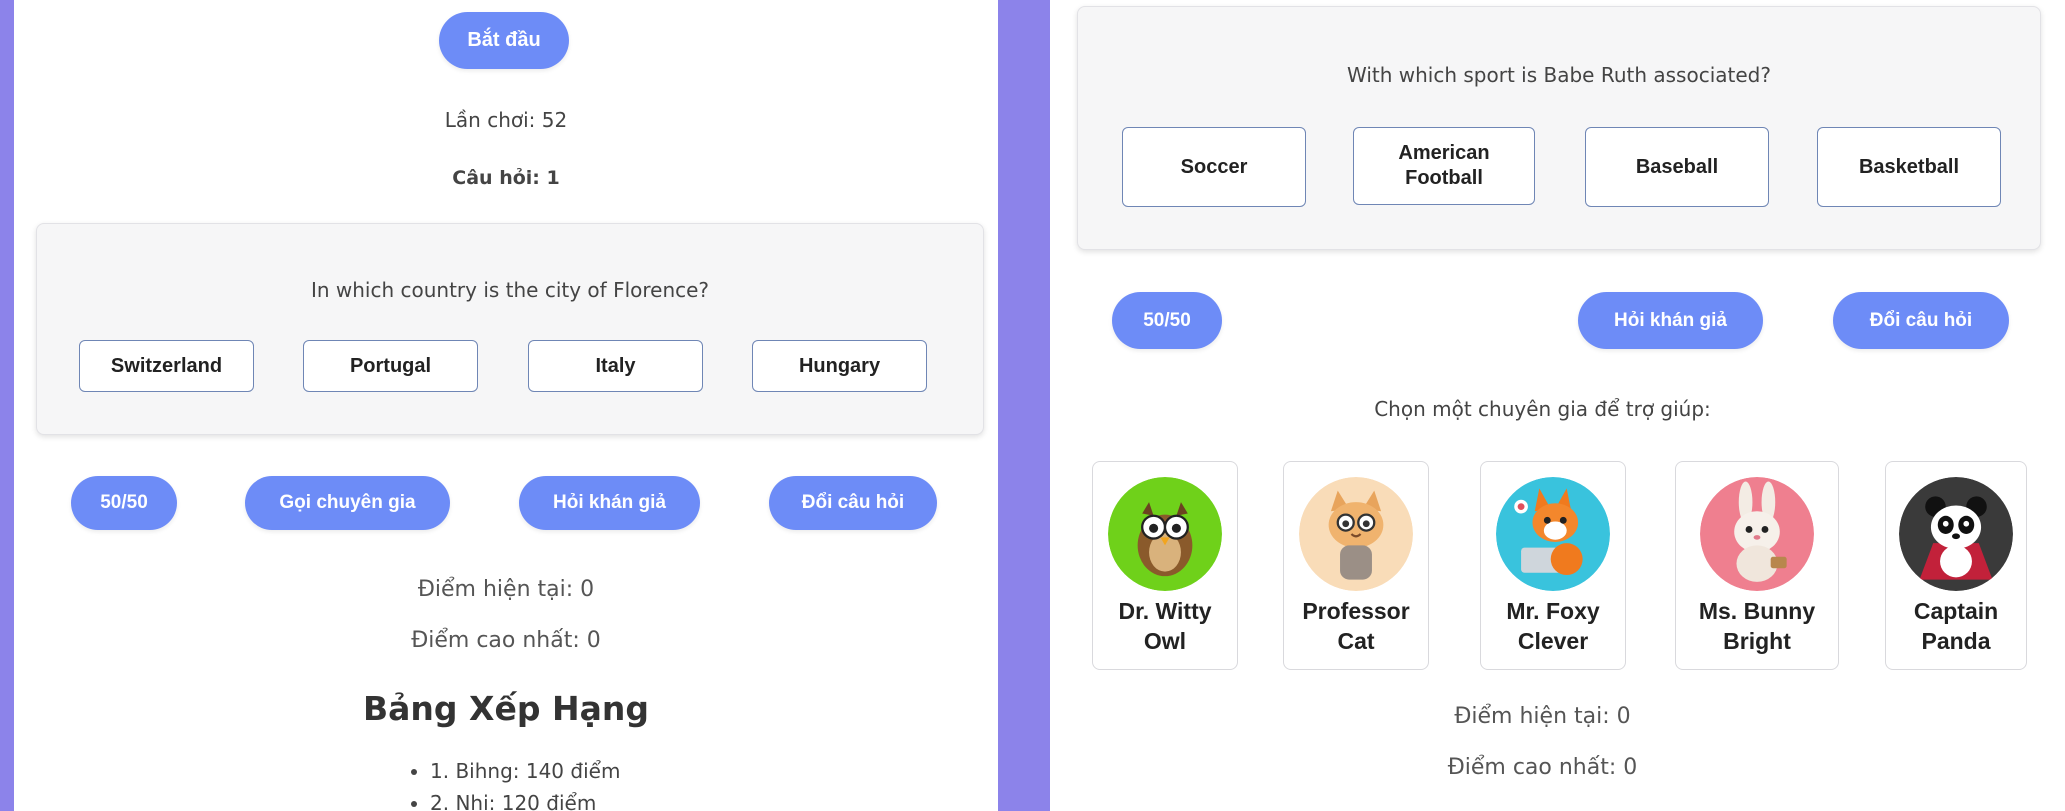 This screenshot has height=811, width=2065. Describe the element at coordinates (390, 366) in the screenshot. I see `answer-option-b: Portugal` at that location.